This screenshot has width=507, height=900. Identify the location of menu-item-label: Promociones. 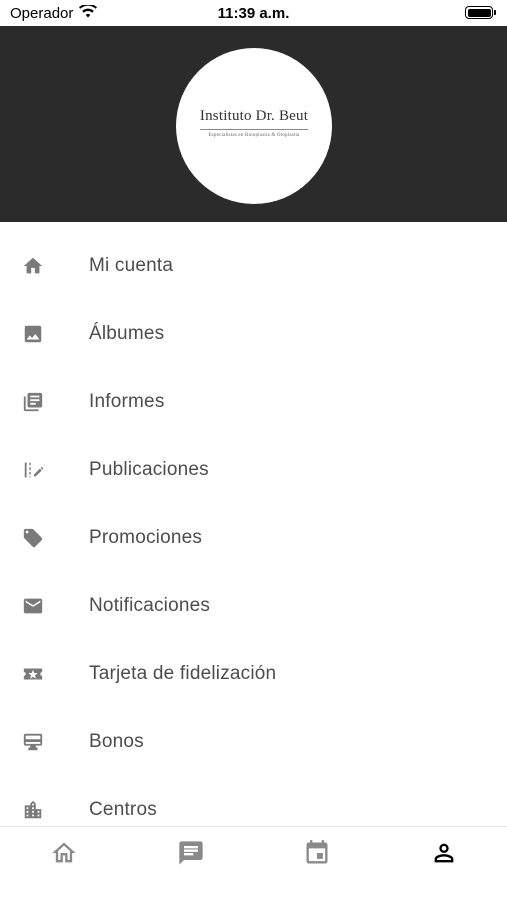
(146, 537).